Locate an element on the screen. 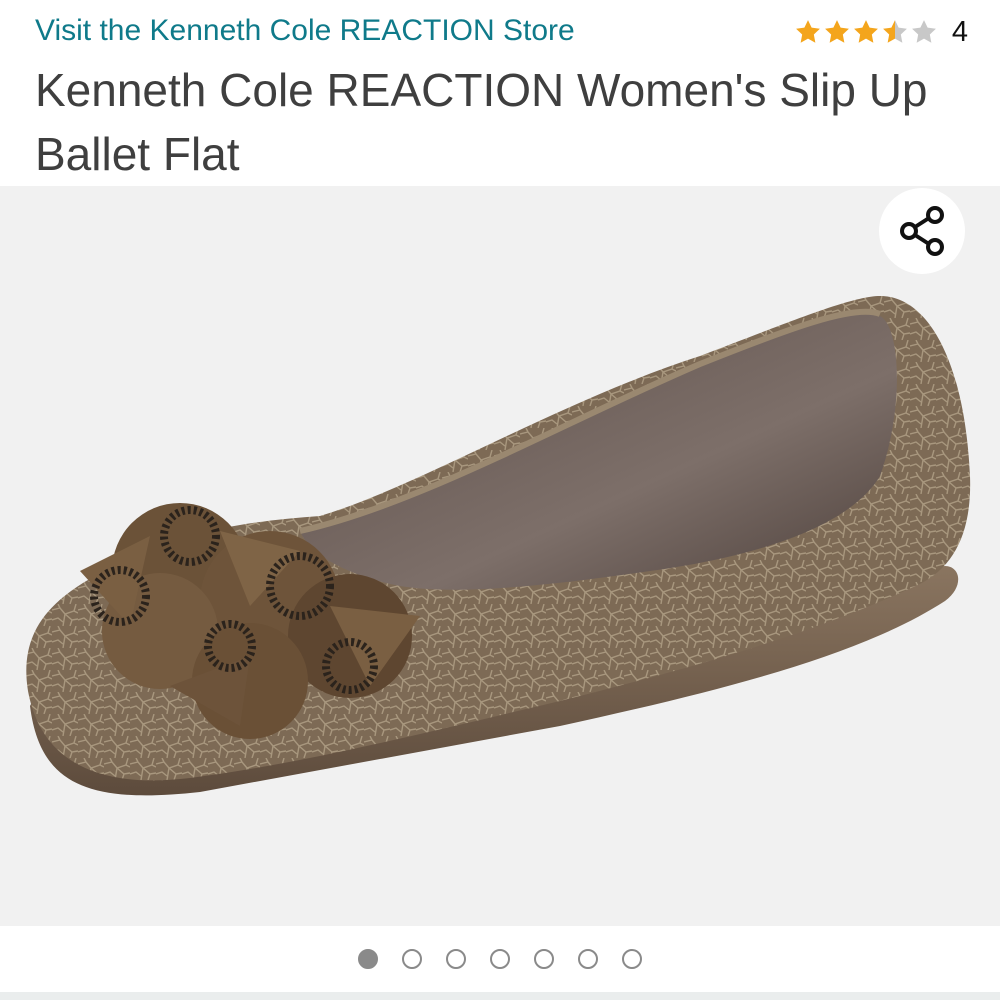 The height and width of the screenshot is (1000, 1000). store-link: Visit the Kenneth Cole REACTION Store is located at coordinates (305, 31).